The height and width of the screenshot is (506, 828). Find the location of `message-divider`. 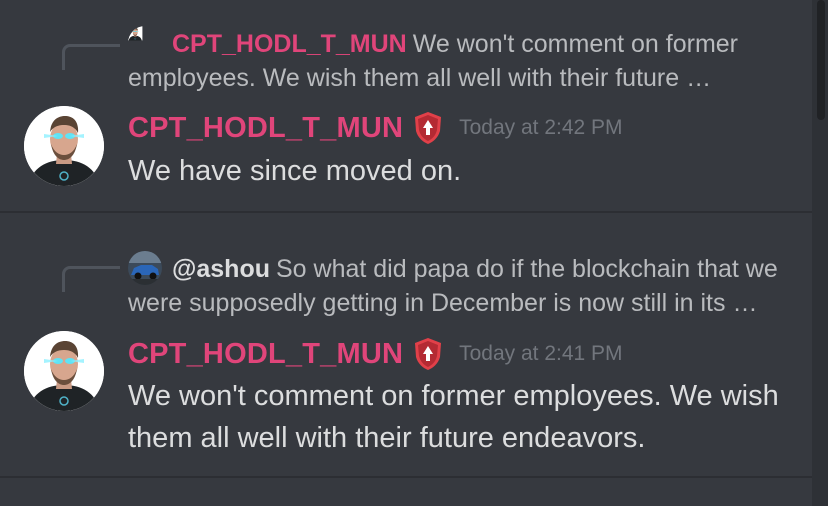

message-divider is located at coordinates (406, 477).